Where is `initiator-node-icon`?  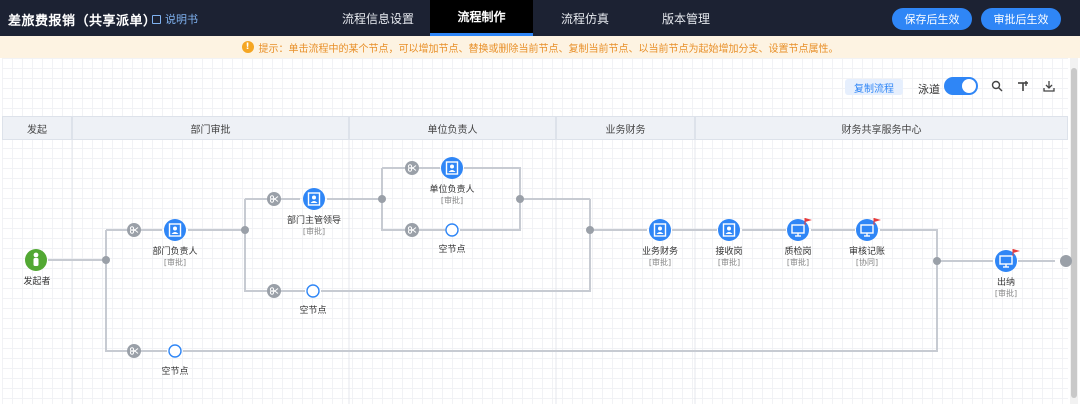
initiator-node-icon is located at coordinates (36, 260).